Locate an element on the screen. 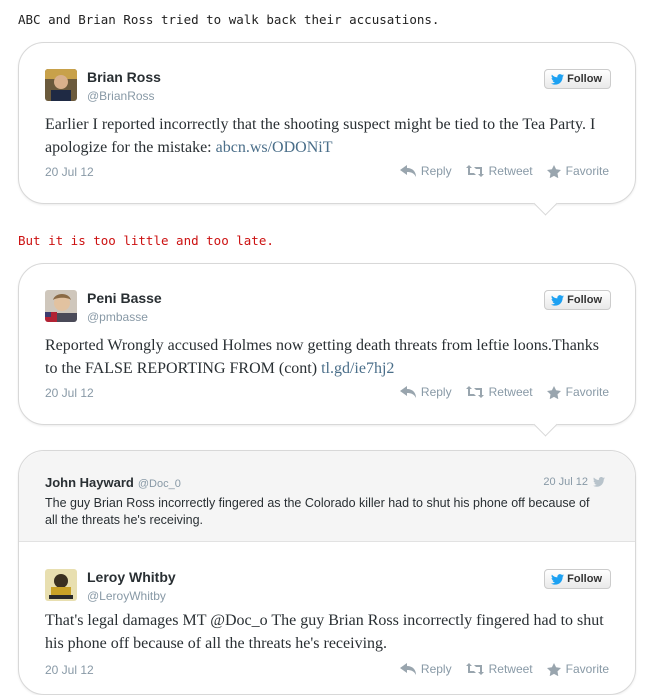 The height and width of the screenshot is (695, 645). tweet-link: tl.gd/ie7hj2 is located at coordinates (357, 368).